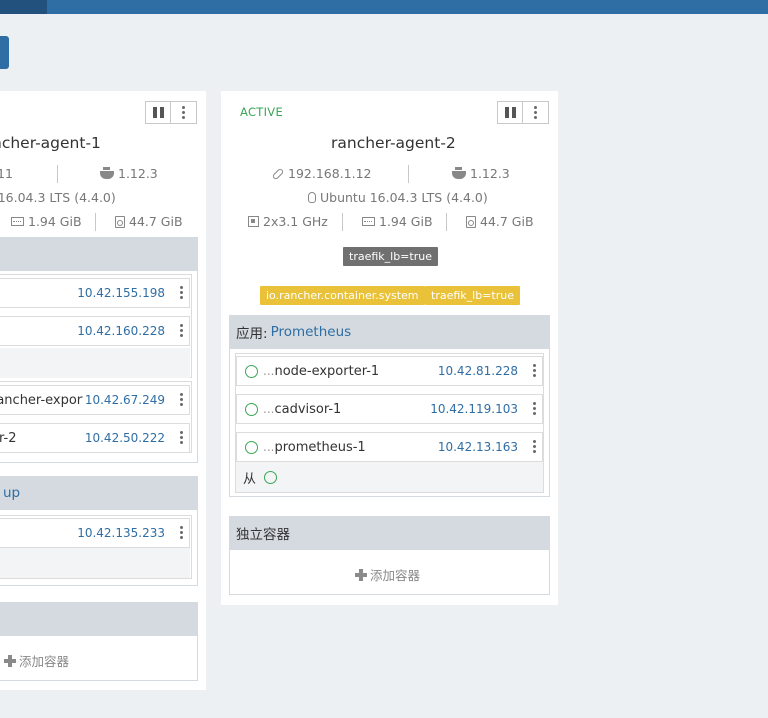  I want to click on sidekick-row: 从, so click(389, 477).